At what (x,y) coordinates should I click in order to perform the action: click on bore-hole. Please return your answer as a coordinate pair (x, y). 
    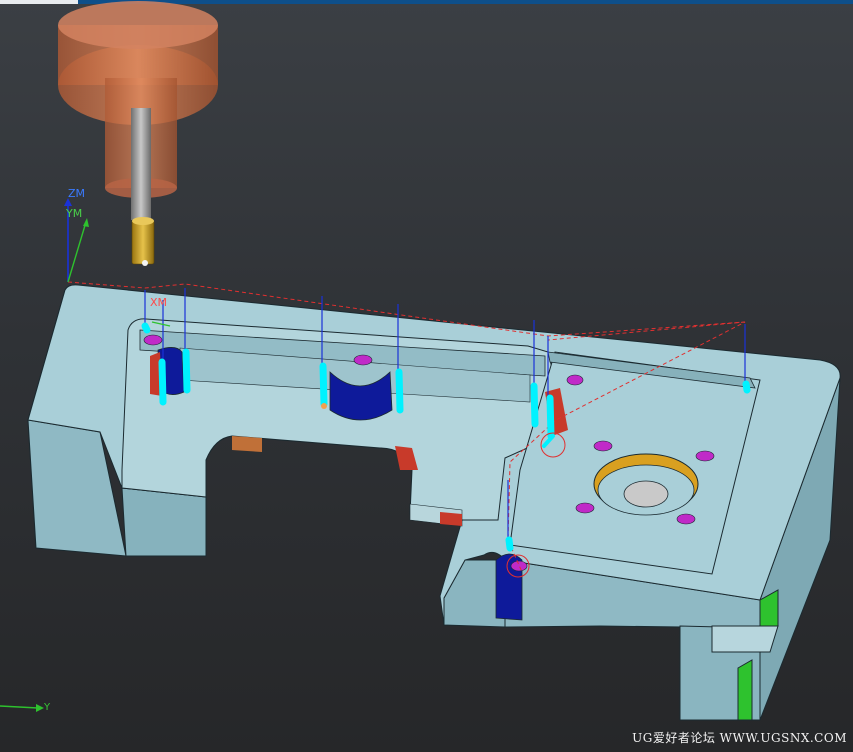
    Looking at the image, I should click on (646, 494).